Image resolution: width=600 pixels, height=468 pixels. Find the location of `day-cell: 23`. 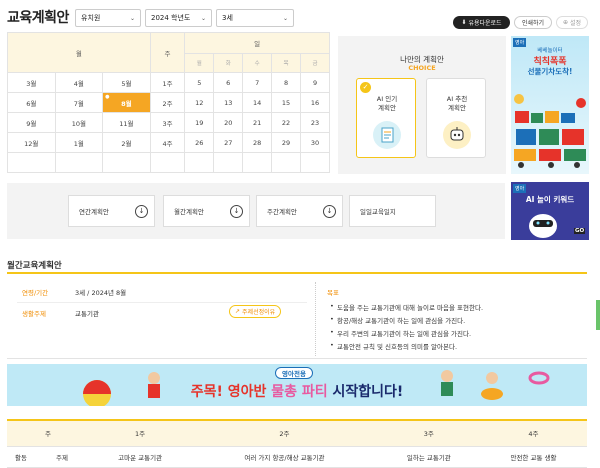

day-cell: 23 is located at coordinates (315, 122).